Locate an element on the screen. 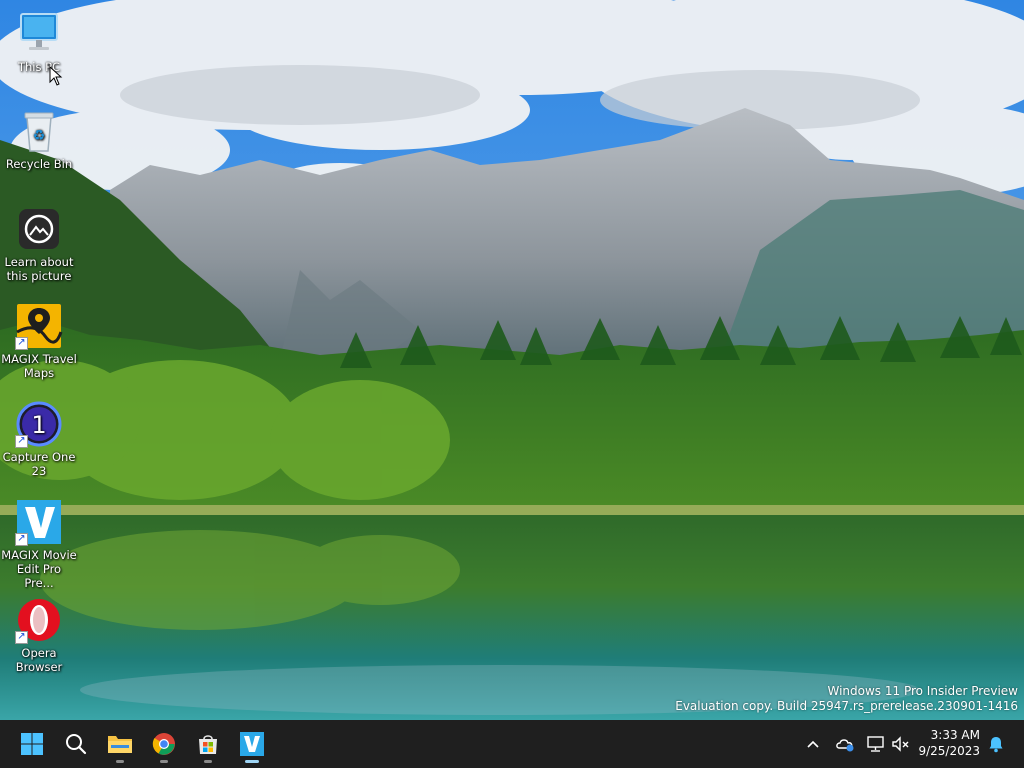  clock-date: 9/25/2023 is located at coordinates (949, 751).